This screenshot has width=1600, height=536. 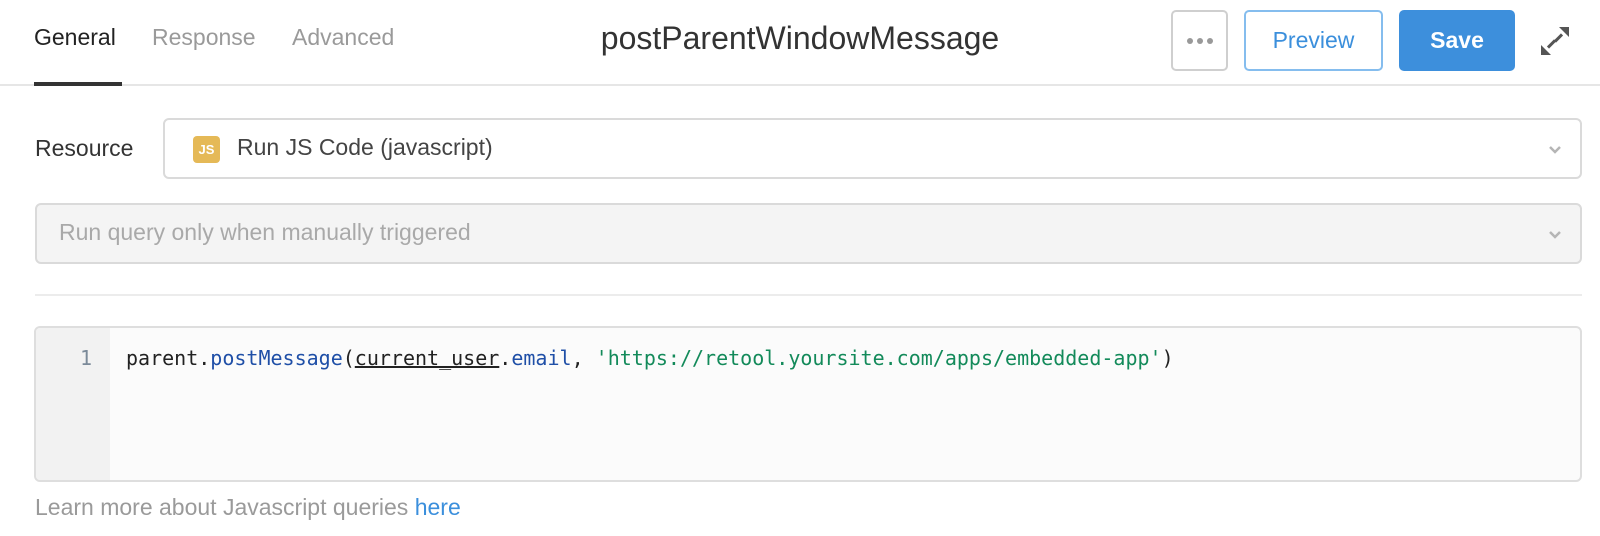 I want to click on active-tab-indicator, so click(x=78, y=84).